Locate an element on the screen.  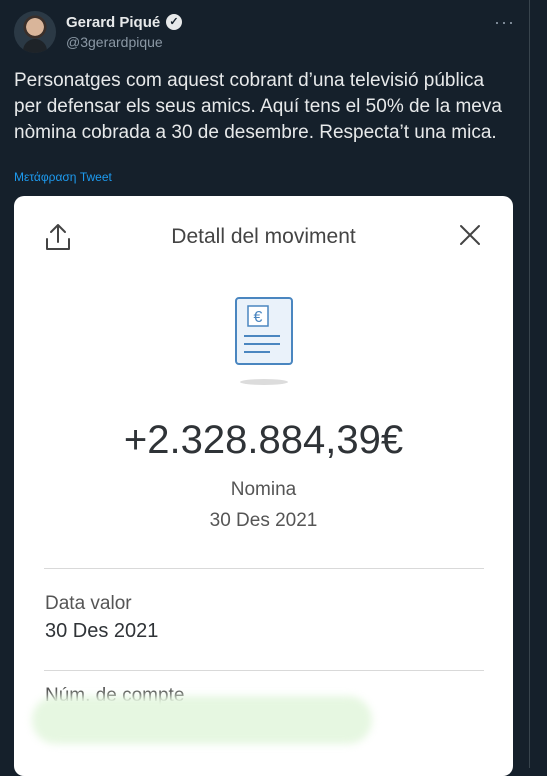
author-handle: @3gerardpique is located at coordinates (114, 42).